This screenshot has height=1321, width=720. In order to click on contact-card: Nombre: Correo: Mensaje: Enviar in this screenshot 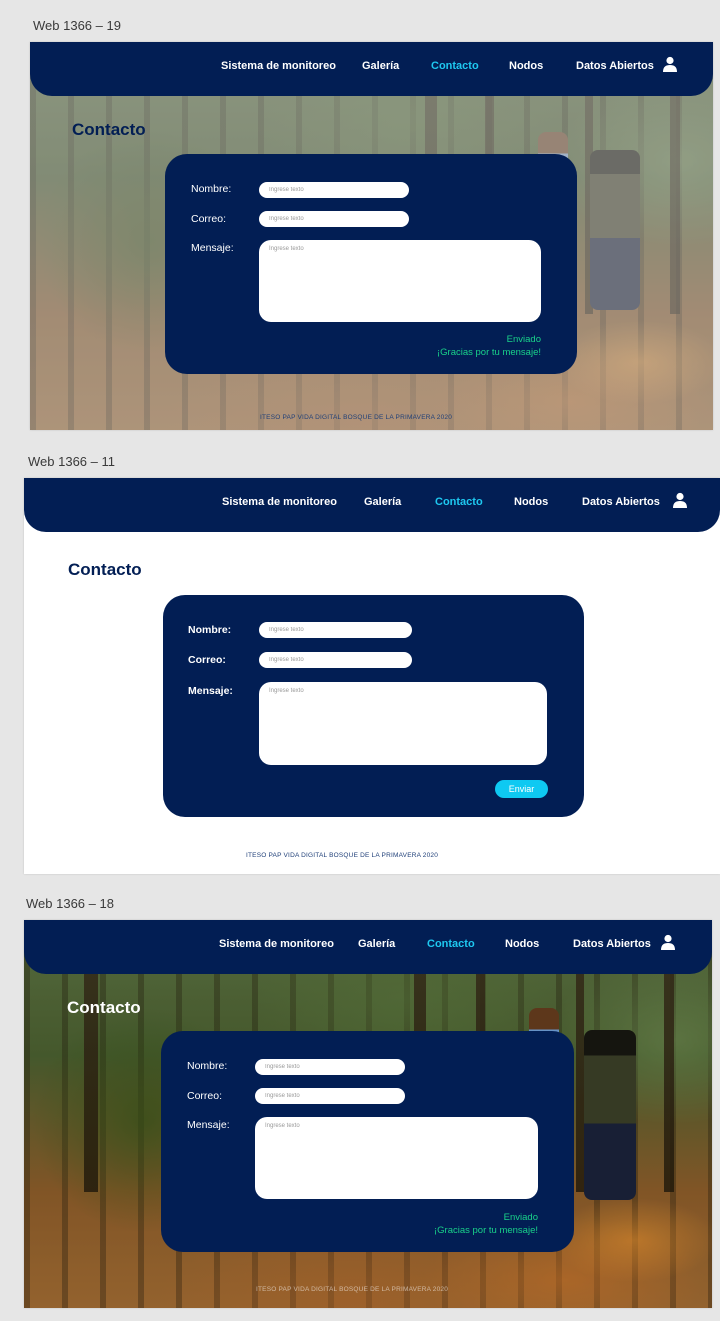, I will do `click(373, 706)`.